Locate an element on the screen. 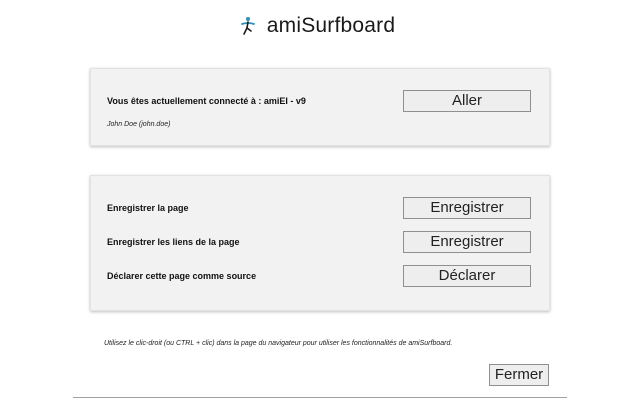 Image resolution: width=640 pixels, height=400 pixels. go-button: Aller is located at coordinates (467, 101).